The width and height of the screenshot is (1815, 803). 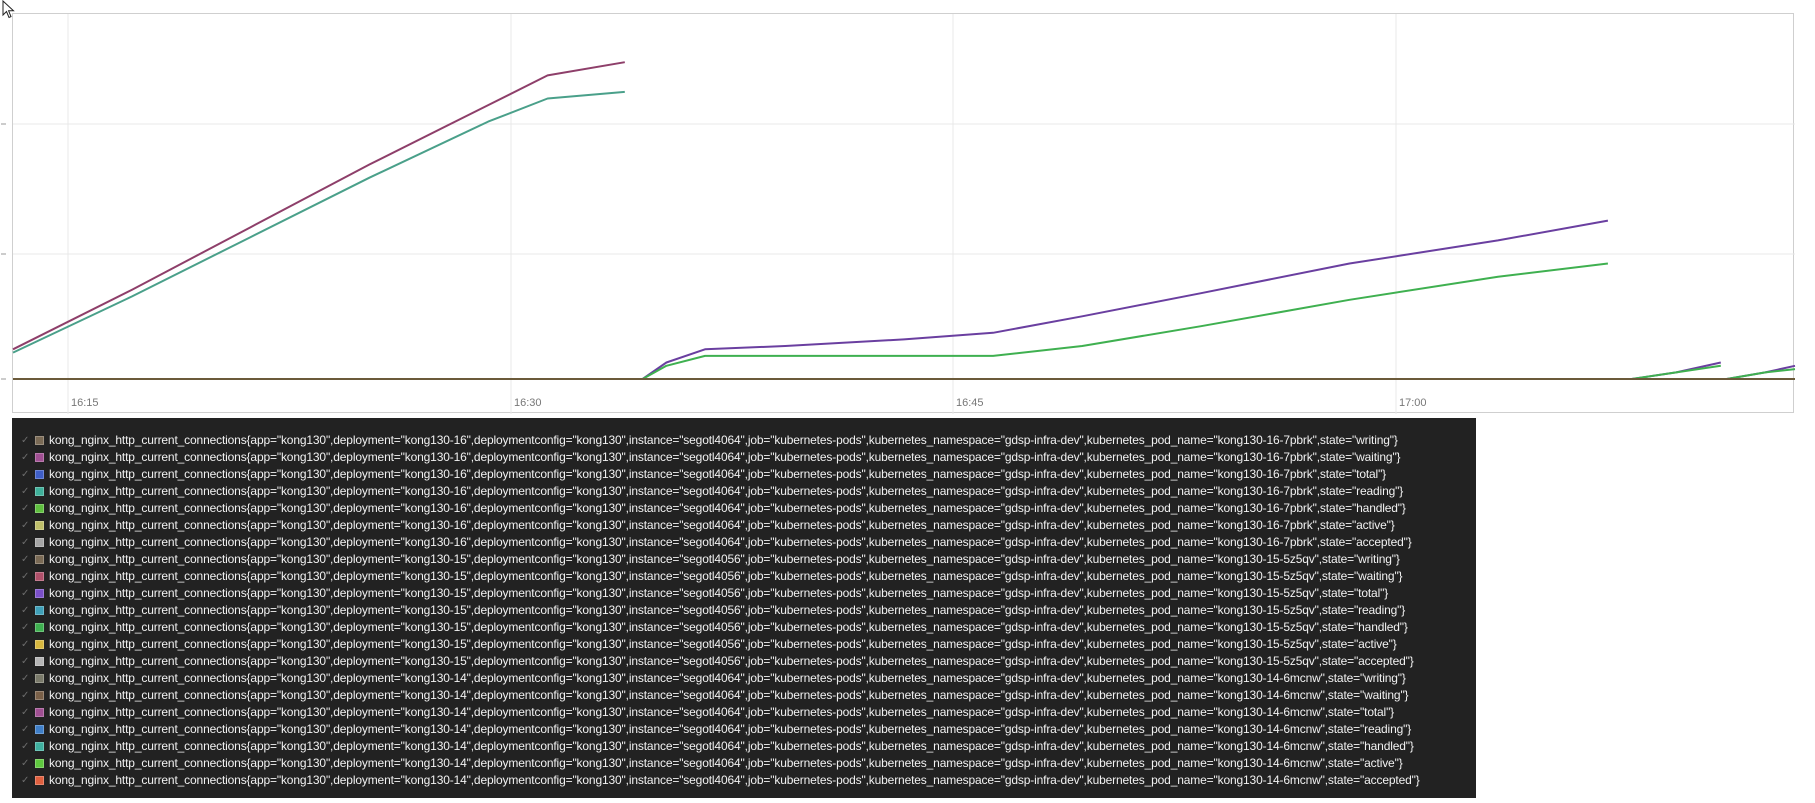 I want to click on x-tick-label: 16:45, so click(x=970, y=403).